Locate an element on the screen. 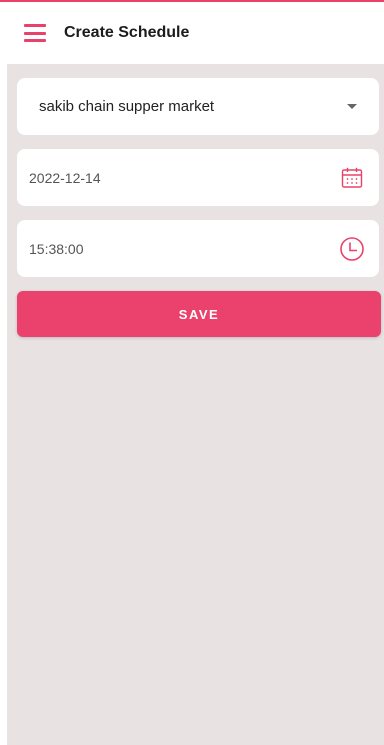 This screenshot has height=745, width=384. date-field-value: 2022-12-14 is located at coordinates (65, 177).